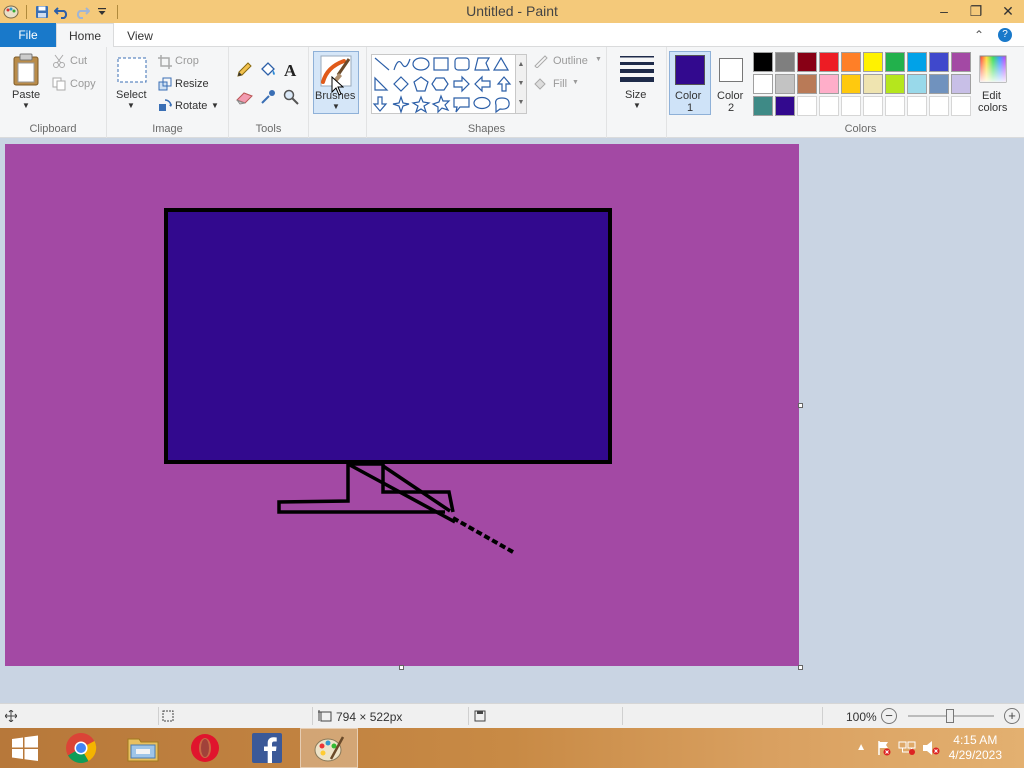 This screenshot has height=768, width=1024. Describe the element at coordinates (187, 61) in the screenshot. I see `crop-button: Crop` at that location.